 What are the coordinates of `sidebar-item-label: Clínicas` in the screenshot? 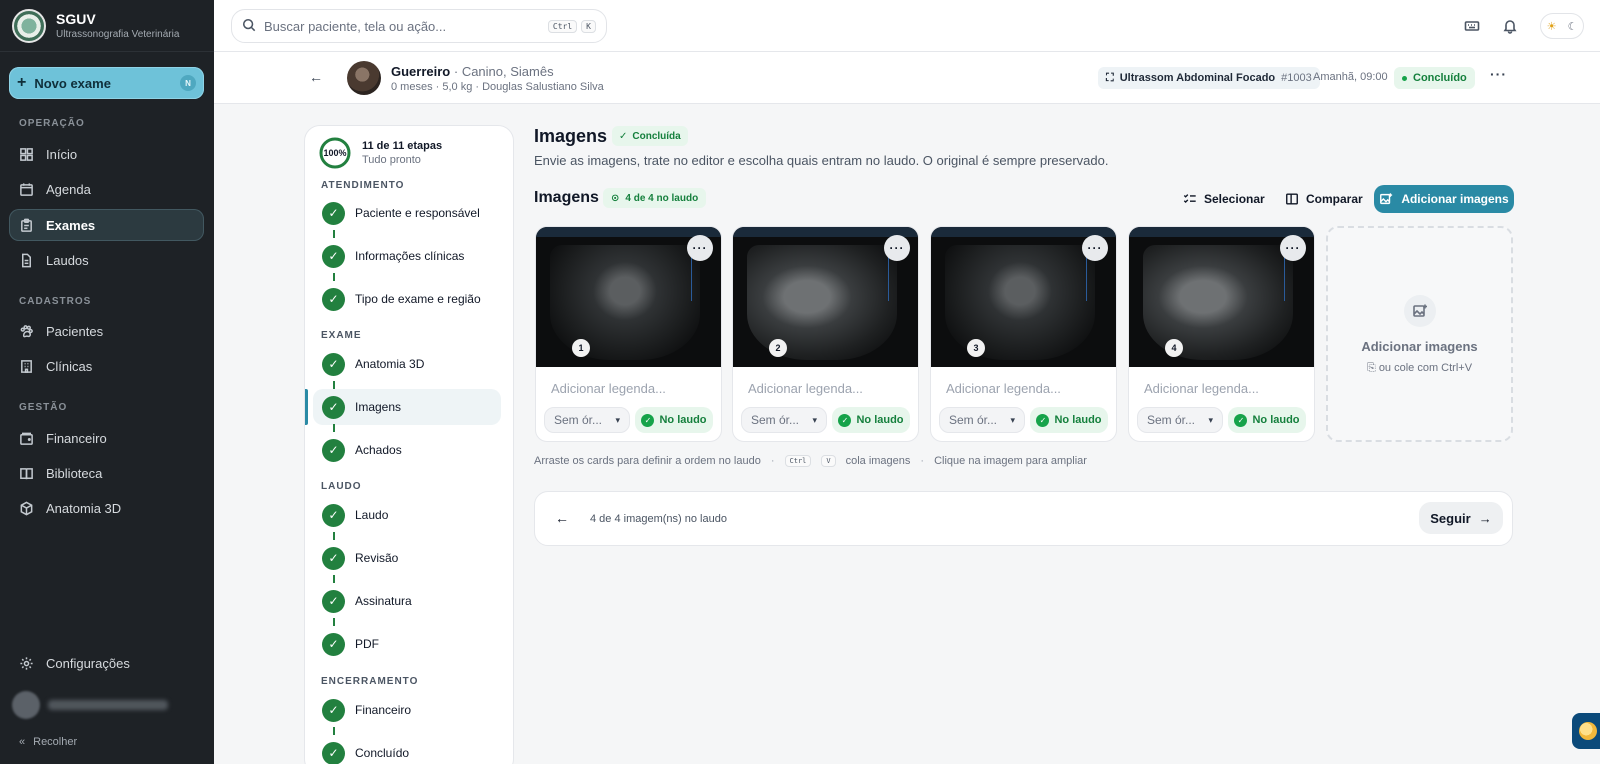 It's located at (69, 366).